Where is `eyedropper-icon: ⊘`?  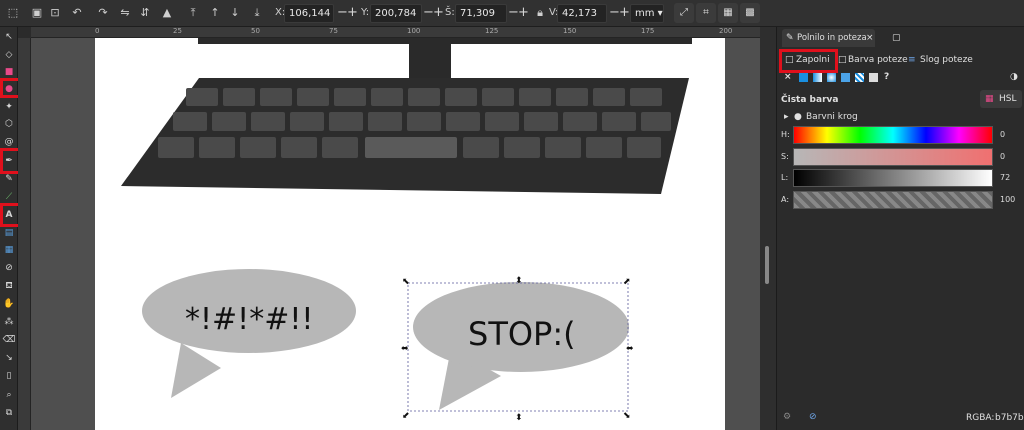 eyedropper-icon: ⊘ is located at coordinates (813, 417).